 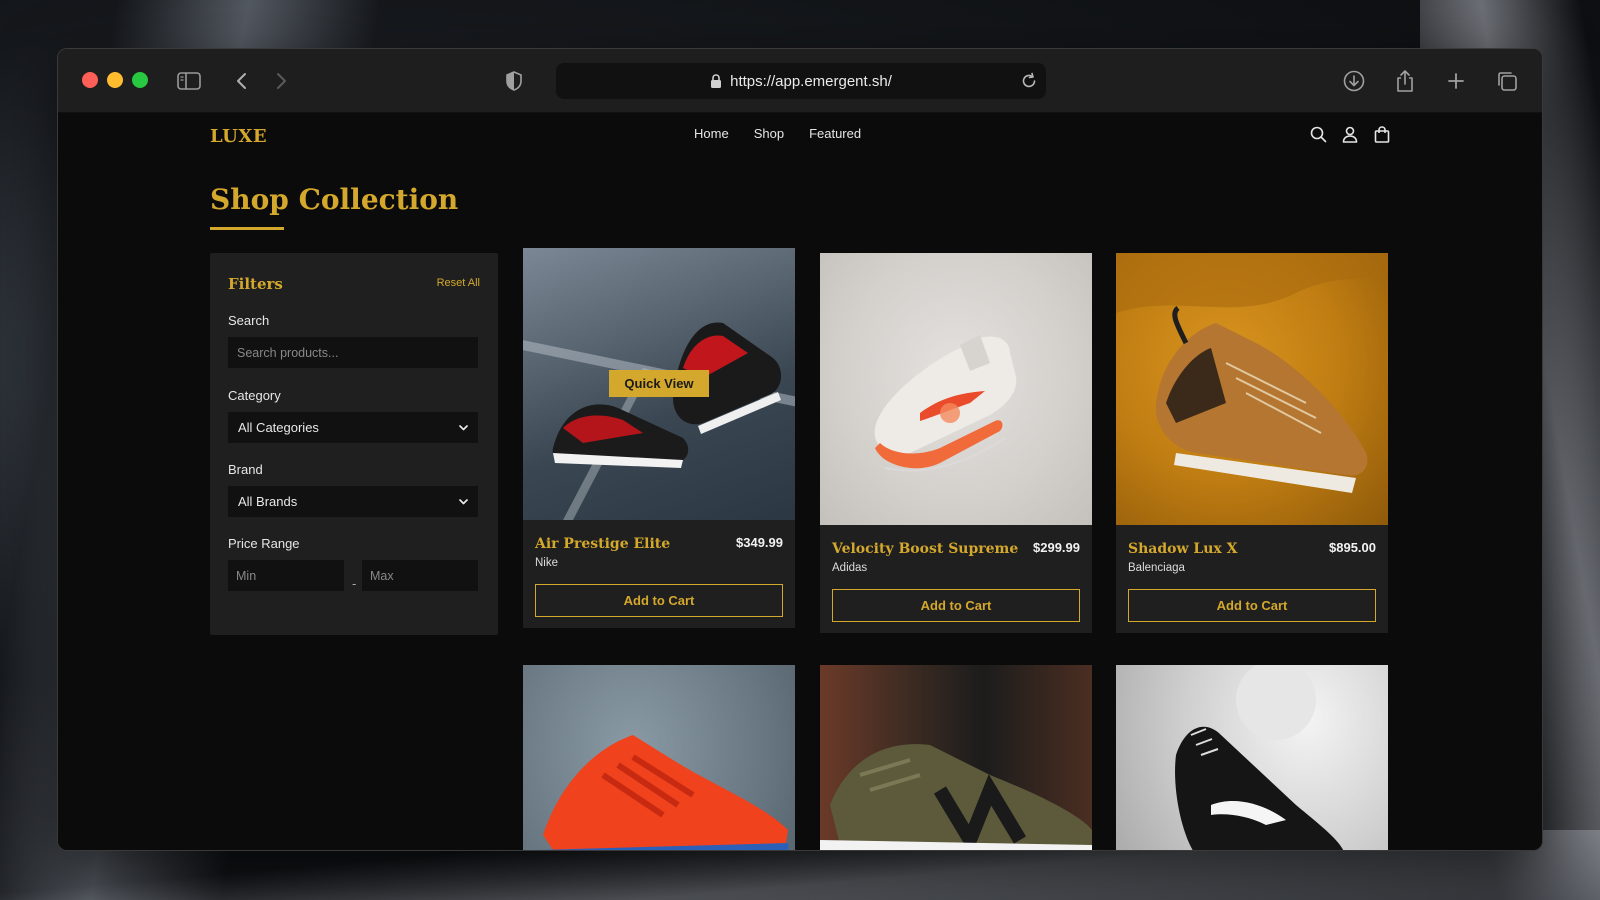 What do you see at coordinates (1056, 547) in the screenshot?
I see `product-price: $299.99` at bounding box center [1056, 547].